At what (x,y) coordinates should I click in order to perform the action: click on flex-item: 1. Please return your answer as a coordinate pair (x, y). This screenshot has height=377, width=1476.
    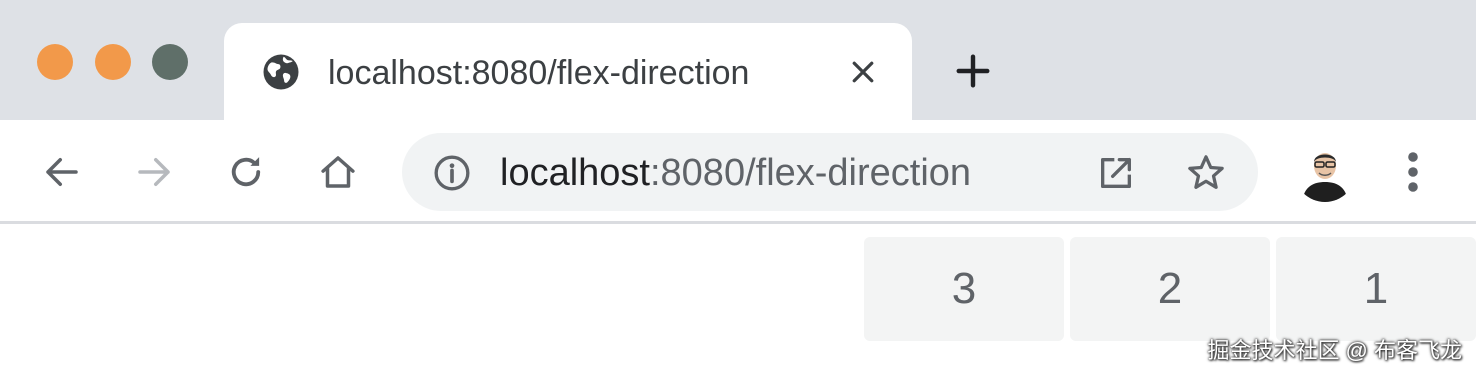
    Looking at the image, I should click on (1376, 289).